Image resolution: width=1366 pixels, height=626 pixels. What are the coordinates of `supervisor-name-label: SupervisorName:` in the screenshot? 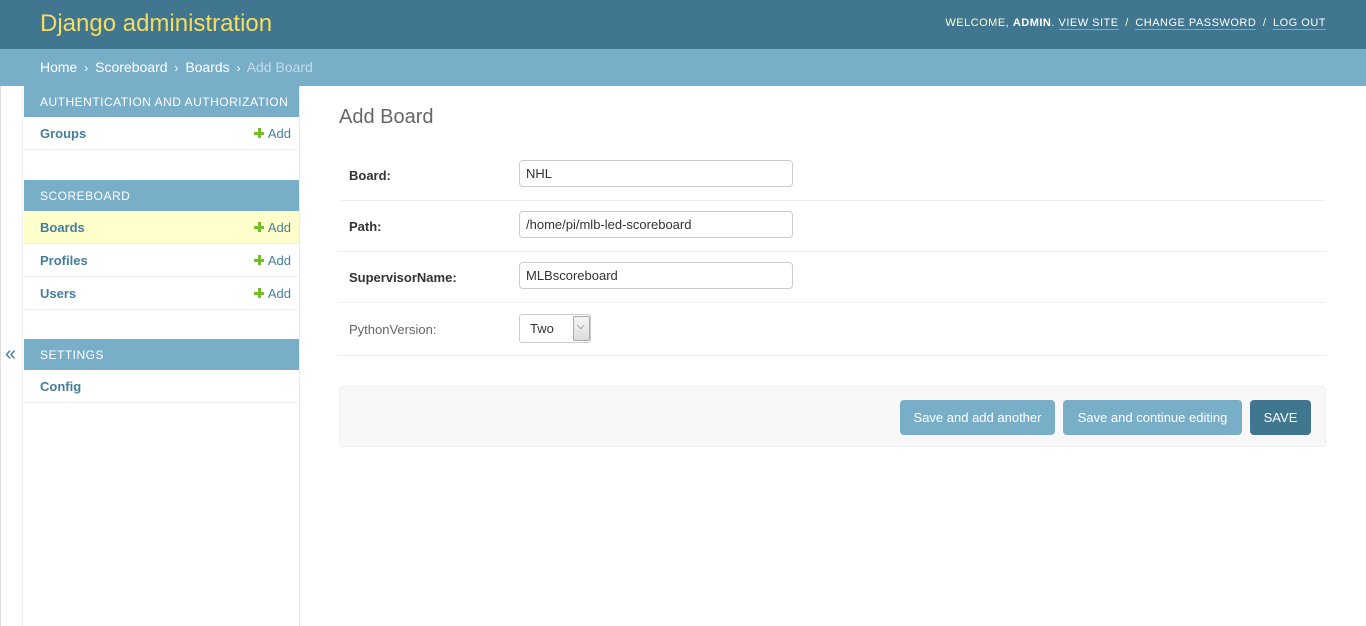 It's located at (403, 277).